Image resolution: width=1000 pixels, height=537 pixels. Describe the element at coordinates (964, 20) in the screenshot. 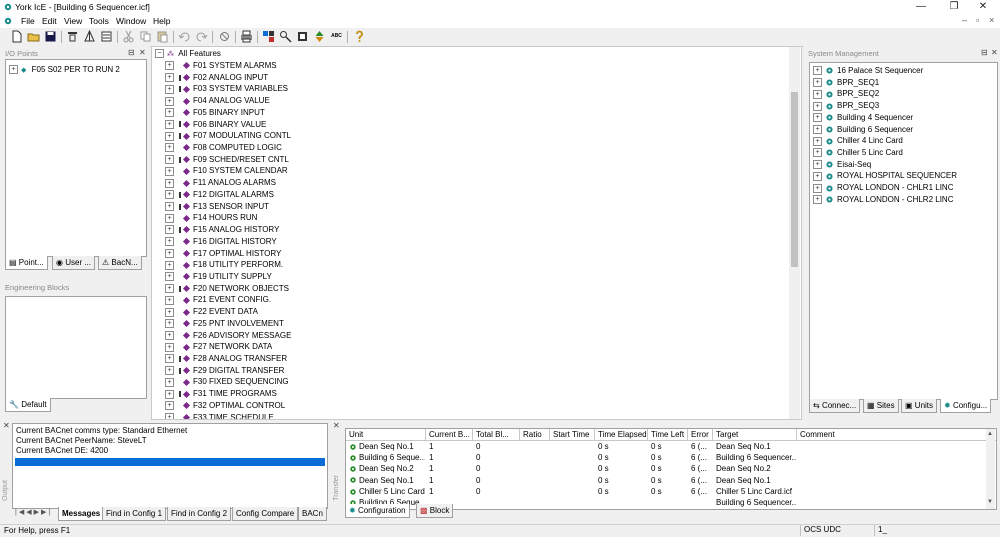

I see `mdi-minimize-button: –` at that location.